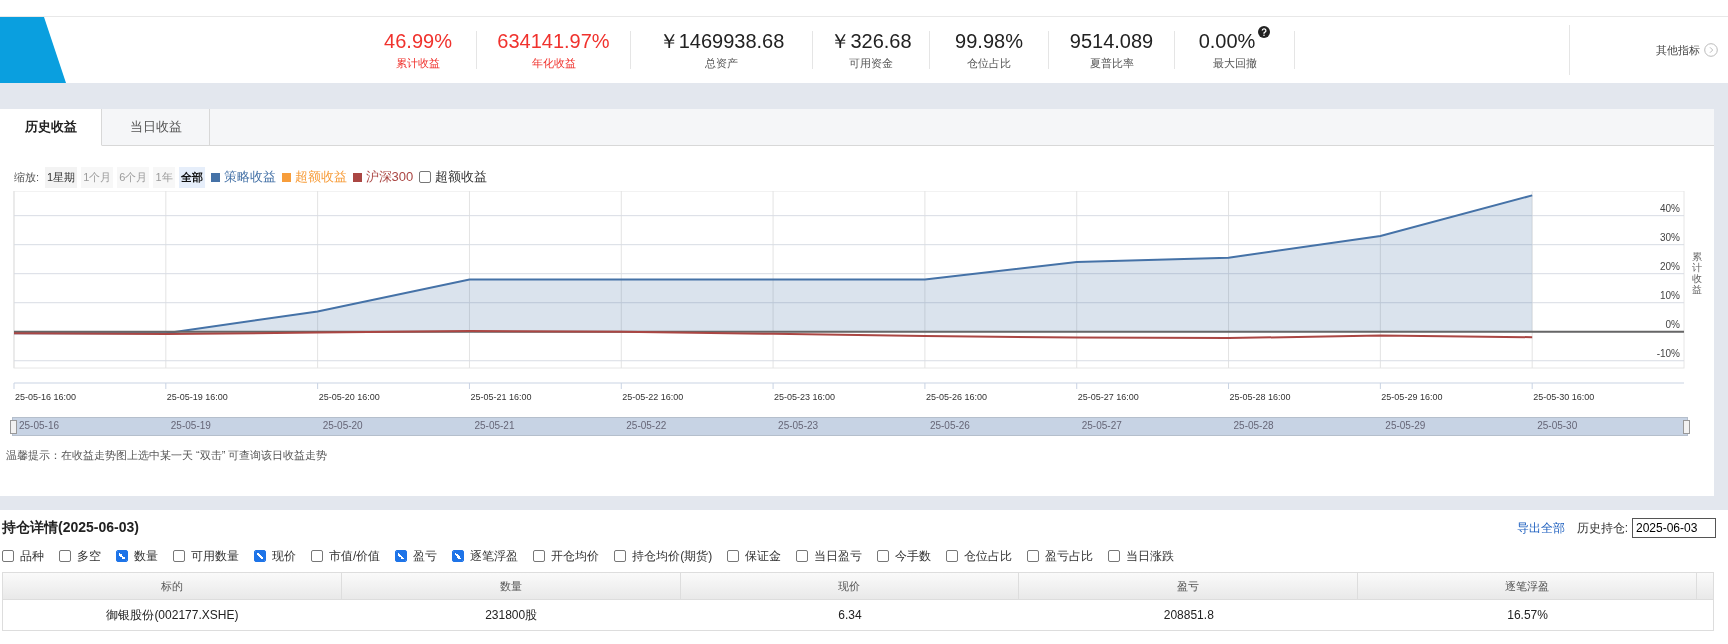 This screenshot has height=644, width=1728. What do you see at coordinates (838, 556) in the screenshot?
I see `checkbox-label: 当日盈亏` at bounding box center [838, 556].